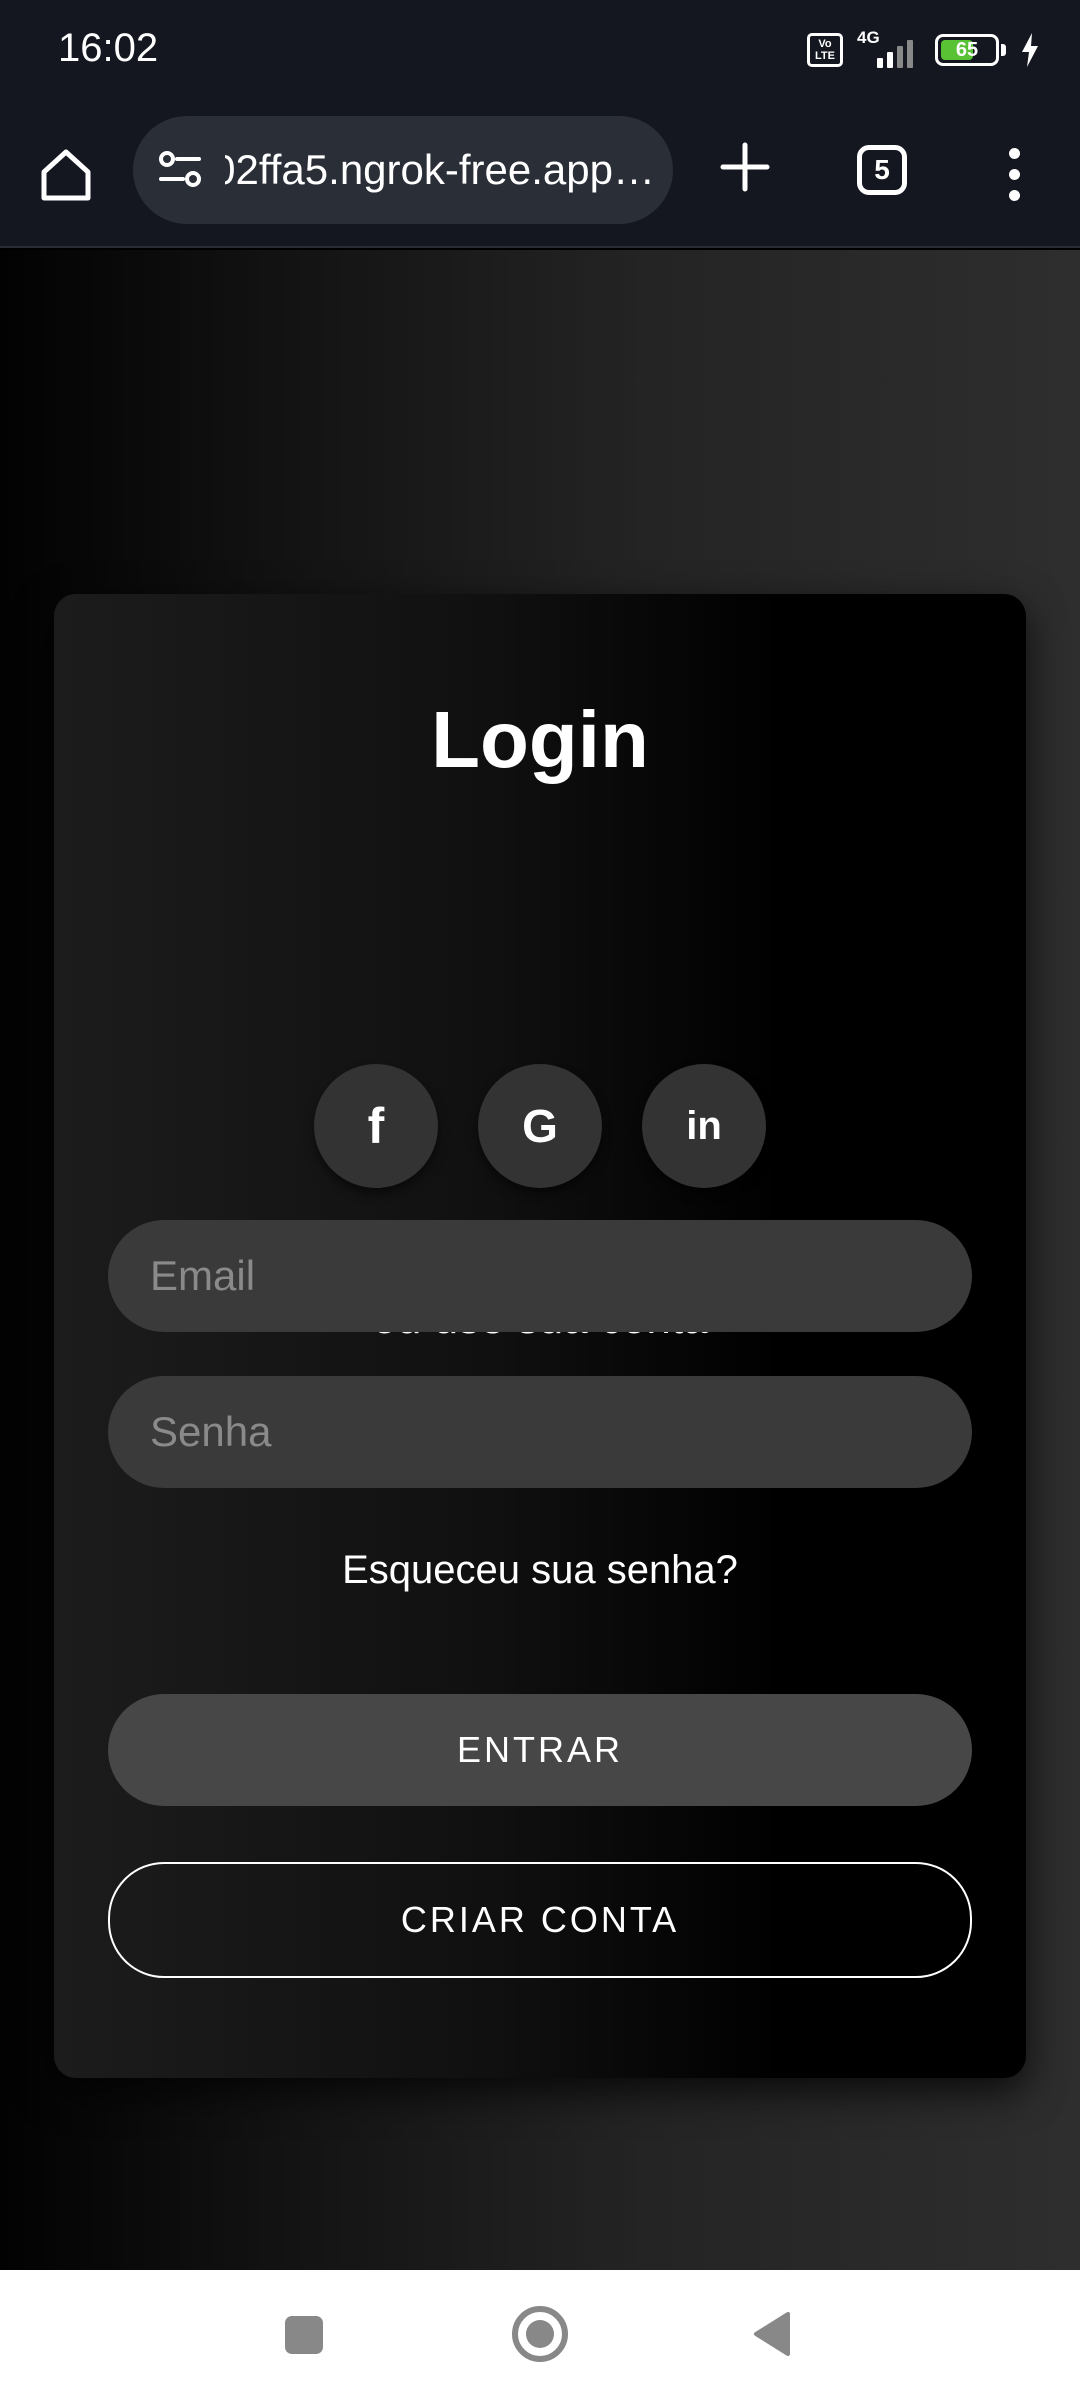 Image resolution: width=1080 pixels, height=2400 pixels. I want to click on site-settings-icon, so click(180, 170).